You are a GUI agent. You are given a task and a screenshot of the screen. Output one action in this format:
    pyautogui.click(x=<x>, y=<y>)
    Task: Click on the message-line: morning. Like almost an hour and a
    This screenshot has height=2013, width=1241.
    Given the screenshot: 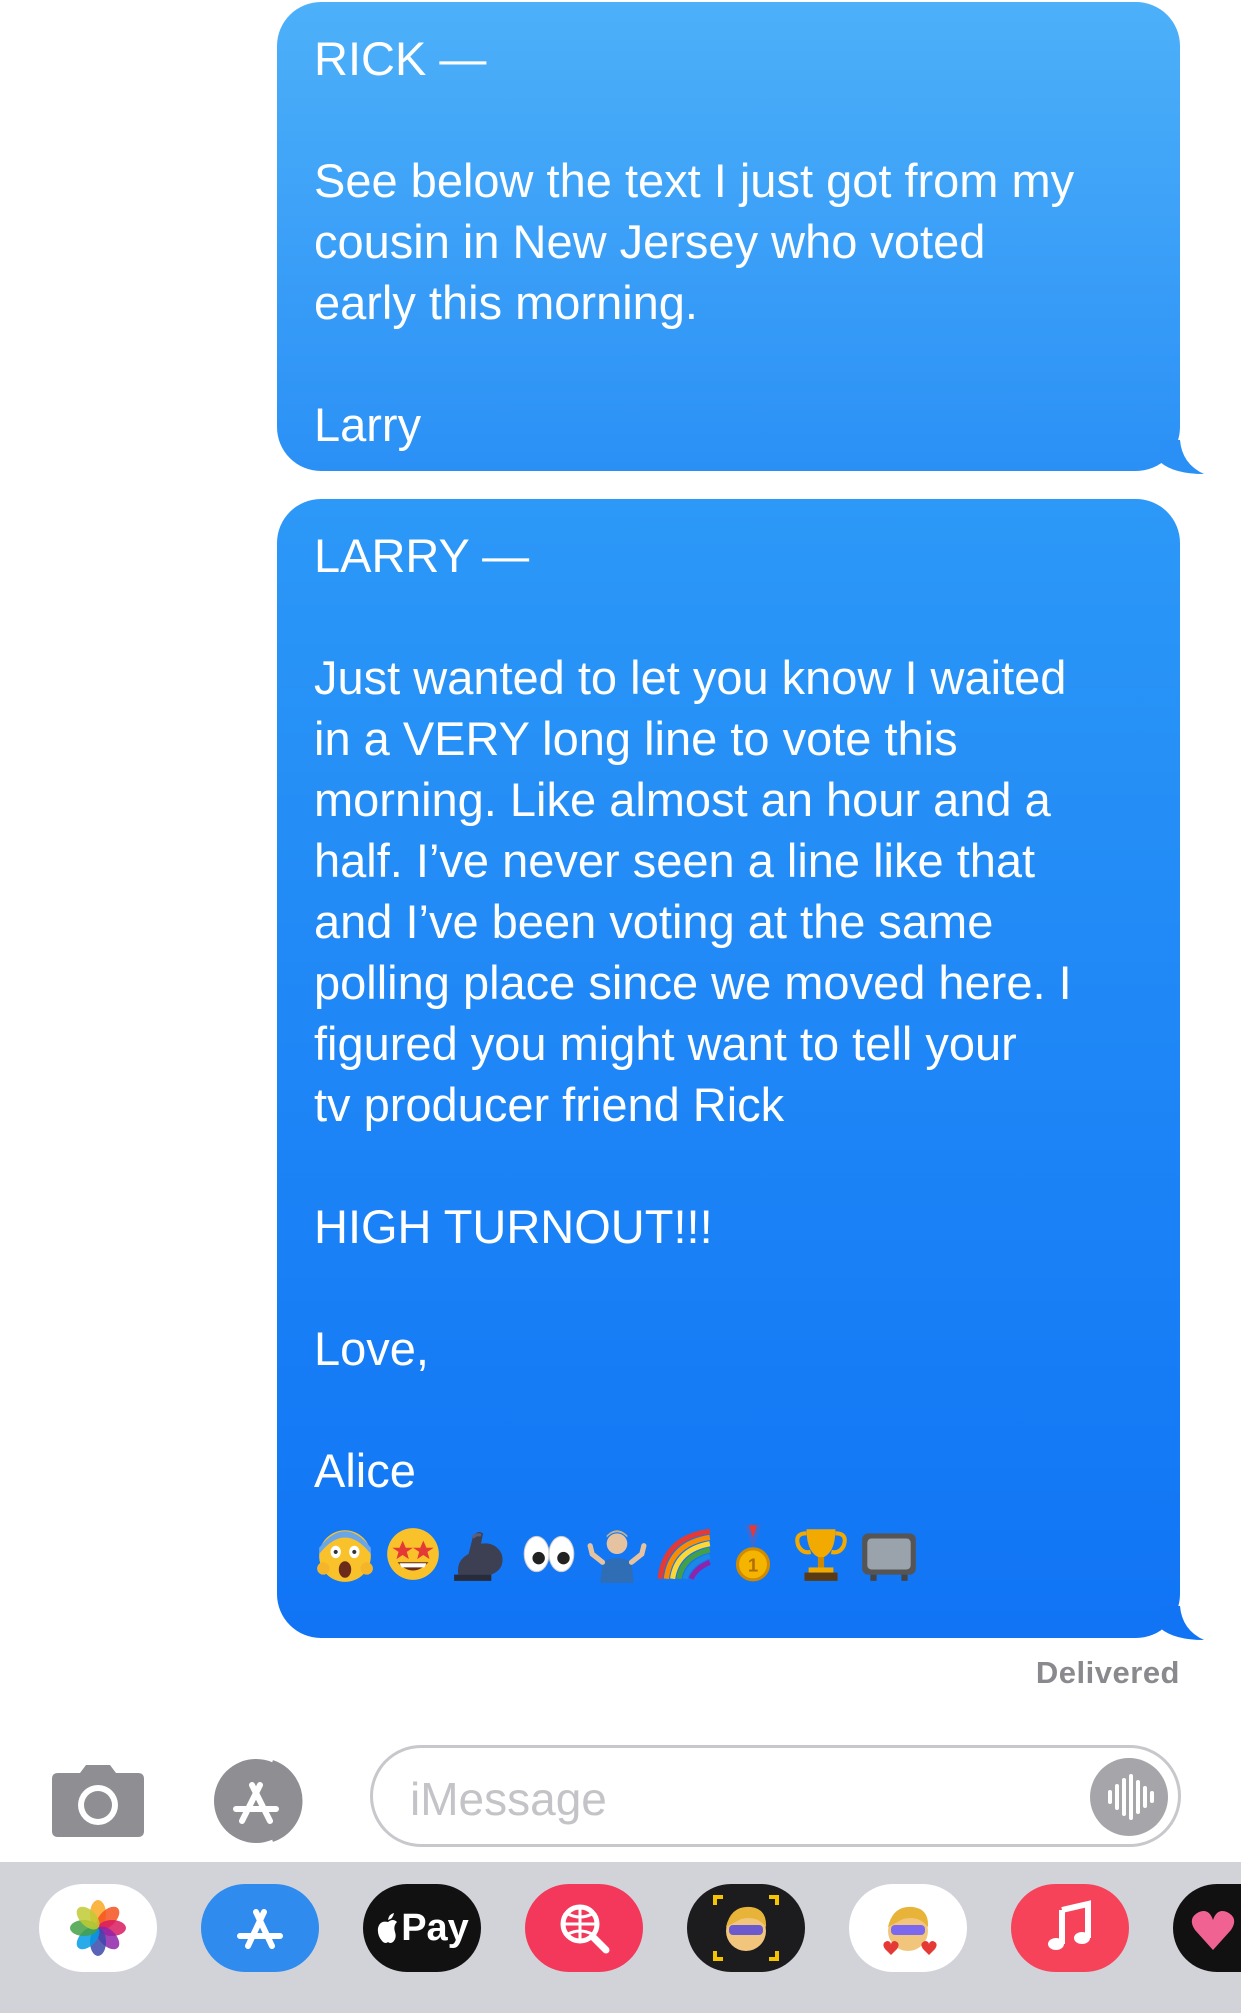 What is the action you would take?
    pyautogui.click(x=682, y=799)
    